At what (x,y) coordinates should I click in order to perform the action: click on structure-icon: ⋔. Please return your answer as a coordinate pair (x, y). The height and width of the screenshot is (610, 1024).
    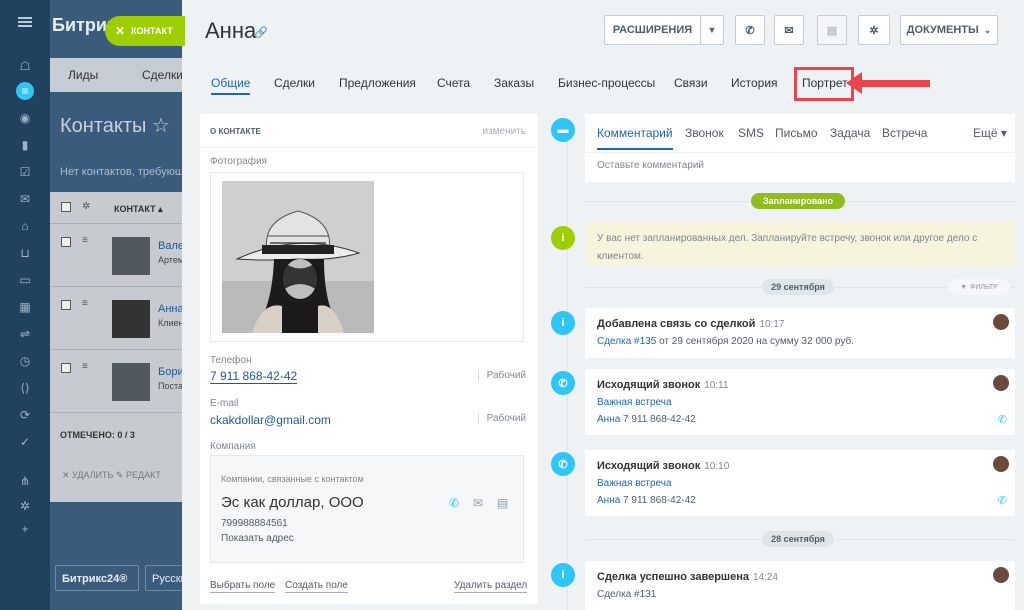
    Looking at the image, I should click on (25, 481).